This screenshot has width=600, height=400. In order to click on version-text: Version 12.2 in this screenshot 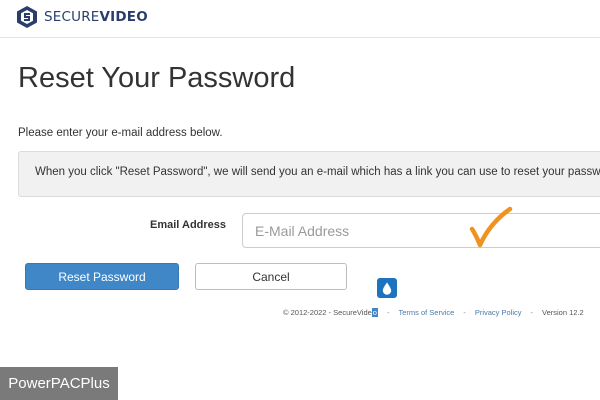, I will do `click(563, 312)`.